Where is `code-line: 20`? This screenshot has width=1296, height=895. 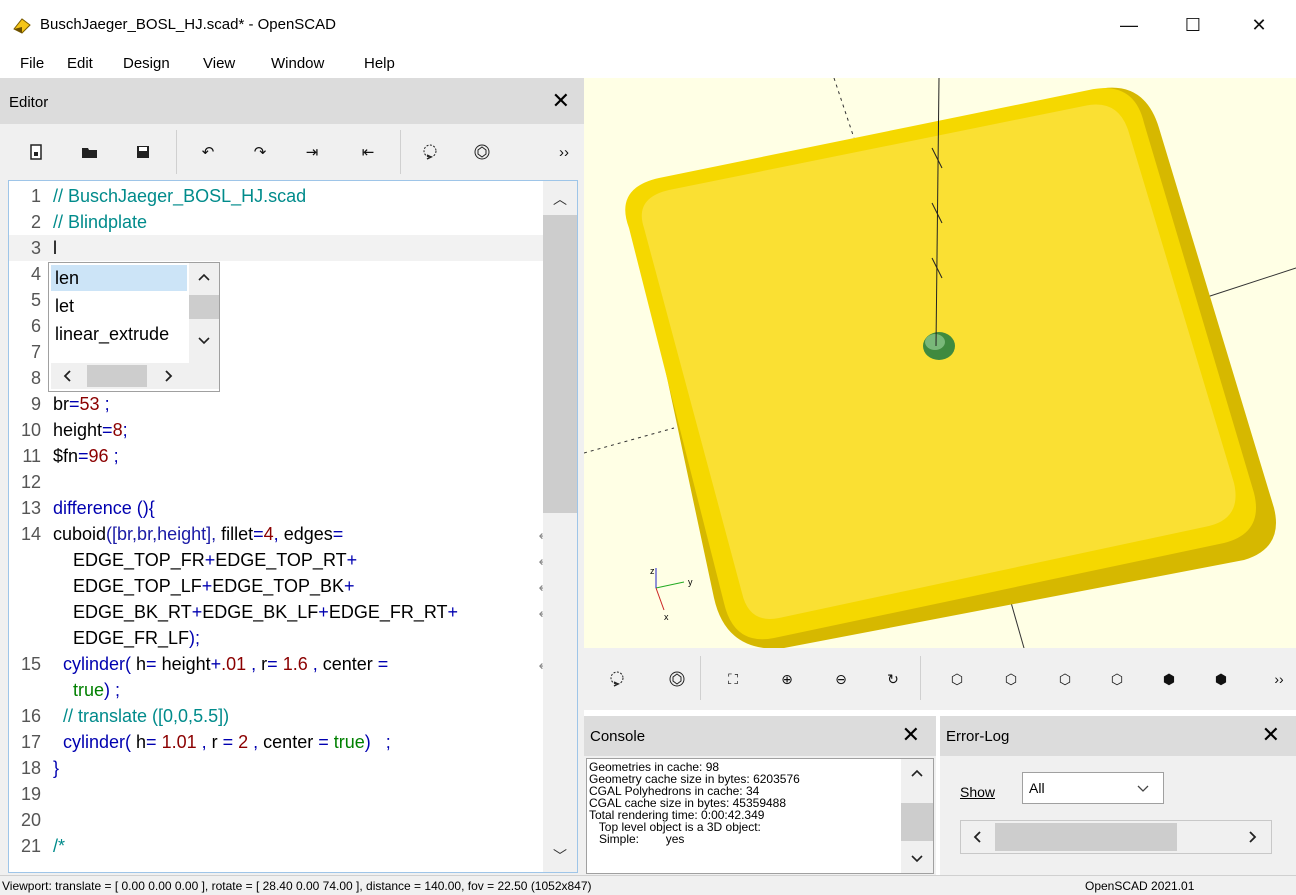 code-line: 20 is located at coordinates (276, 820).